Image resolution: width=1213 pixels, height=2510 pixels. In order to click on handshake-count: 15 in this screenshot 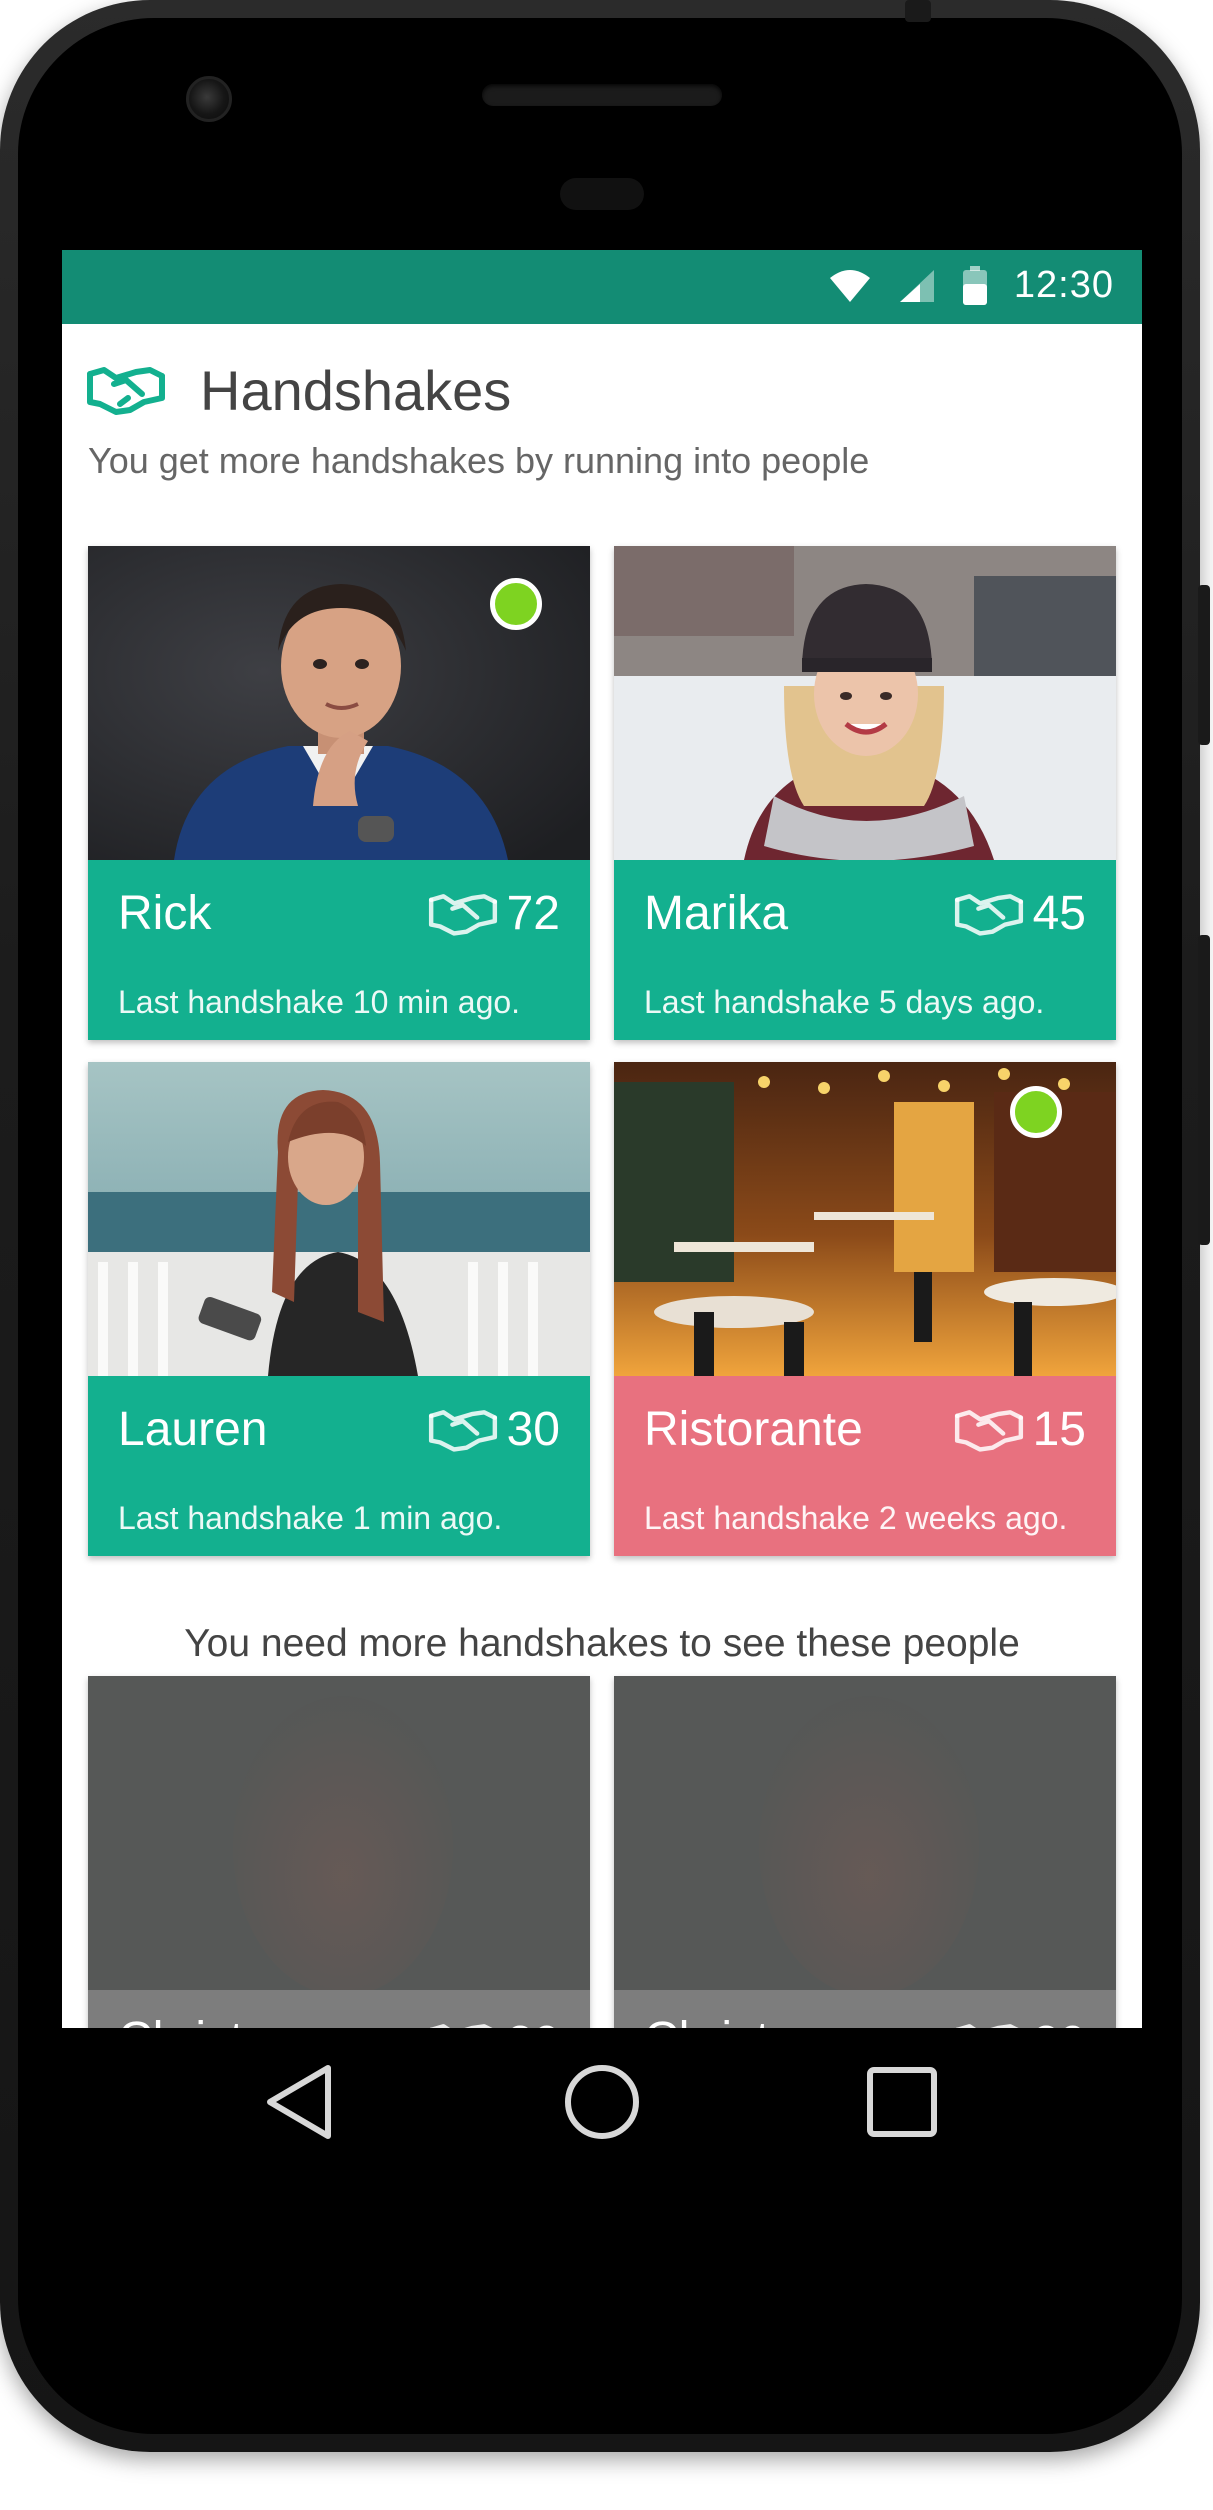, I will do `click(1059, 1429)`.